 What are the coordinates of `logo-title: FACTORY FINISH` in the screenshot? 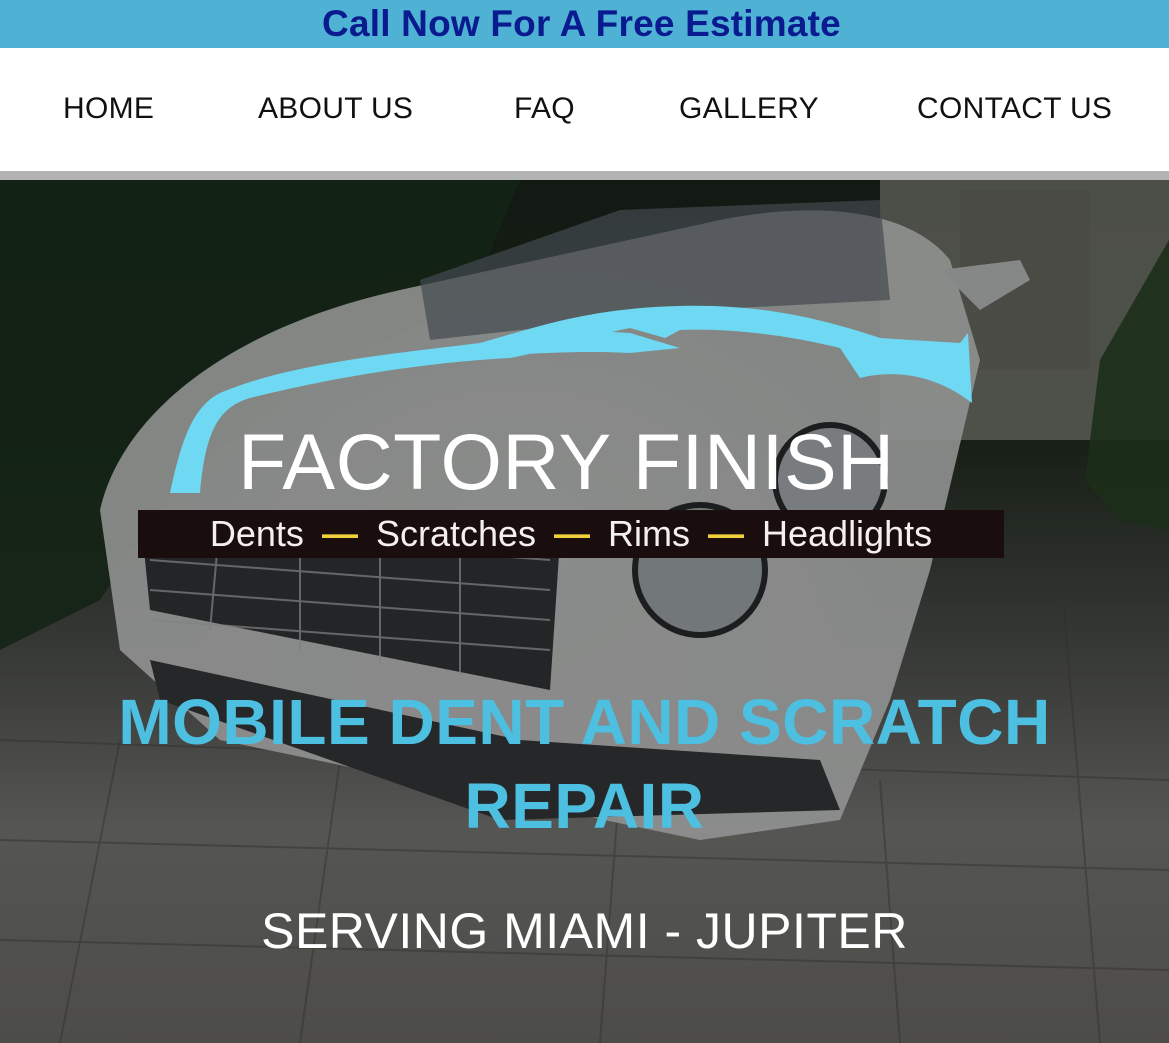 It's located at (566, 461).